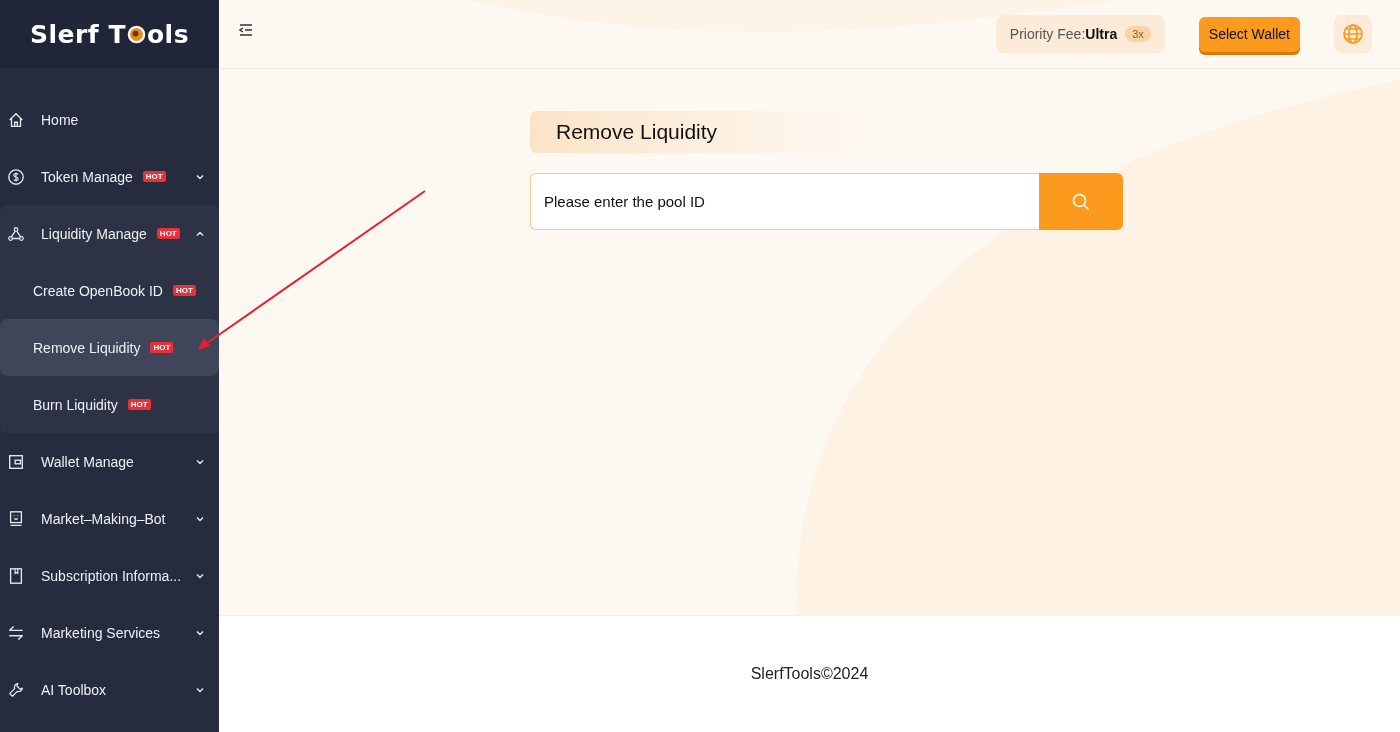 The width and height of the screenshot is (1400, 732). I want to click on sidebar-item: Marketing Services, so click(109, 632).